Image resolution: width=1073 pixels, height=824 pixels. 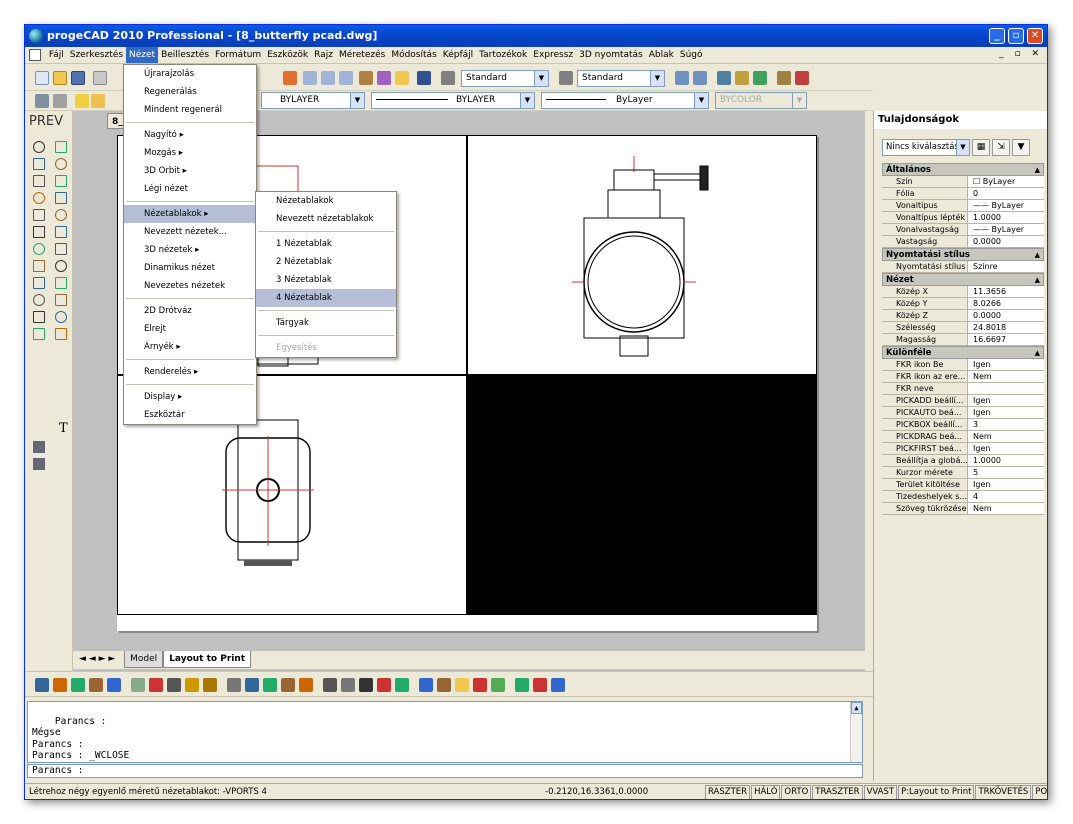 What do you see at coordinates (981, 147) in the screenshot?
I see `quick-select-icon: ▦` at bounding box center [981, 147].